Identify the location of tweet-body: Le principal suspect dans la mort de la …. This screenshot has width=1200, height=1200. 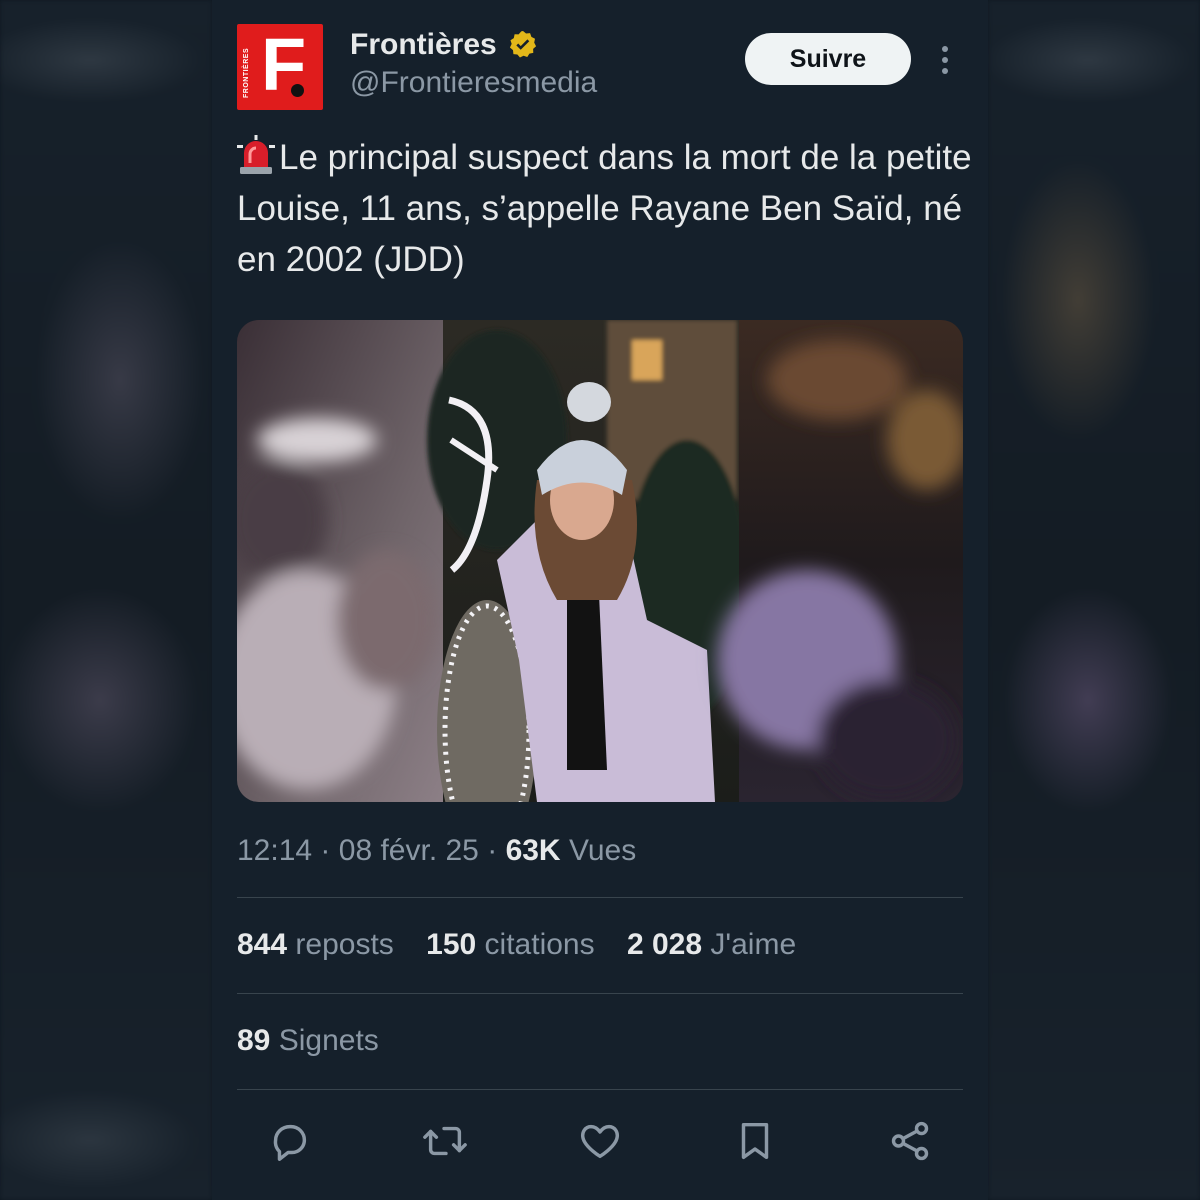
(604, 208).